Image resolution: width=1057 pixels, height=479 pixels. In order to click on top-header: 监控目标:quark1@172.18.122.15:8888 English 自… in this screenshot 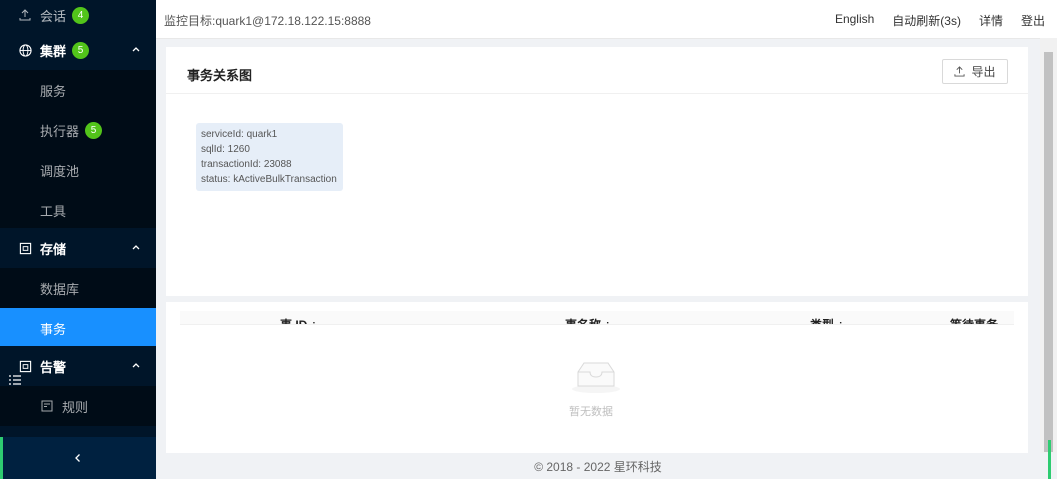, I will do `click(606, 19)`.